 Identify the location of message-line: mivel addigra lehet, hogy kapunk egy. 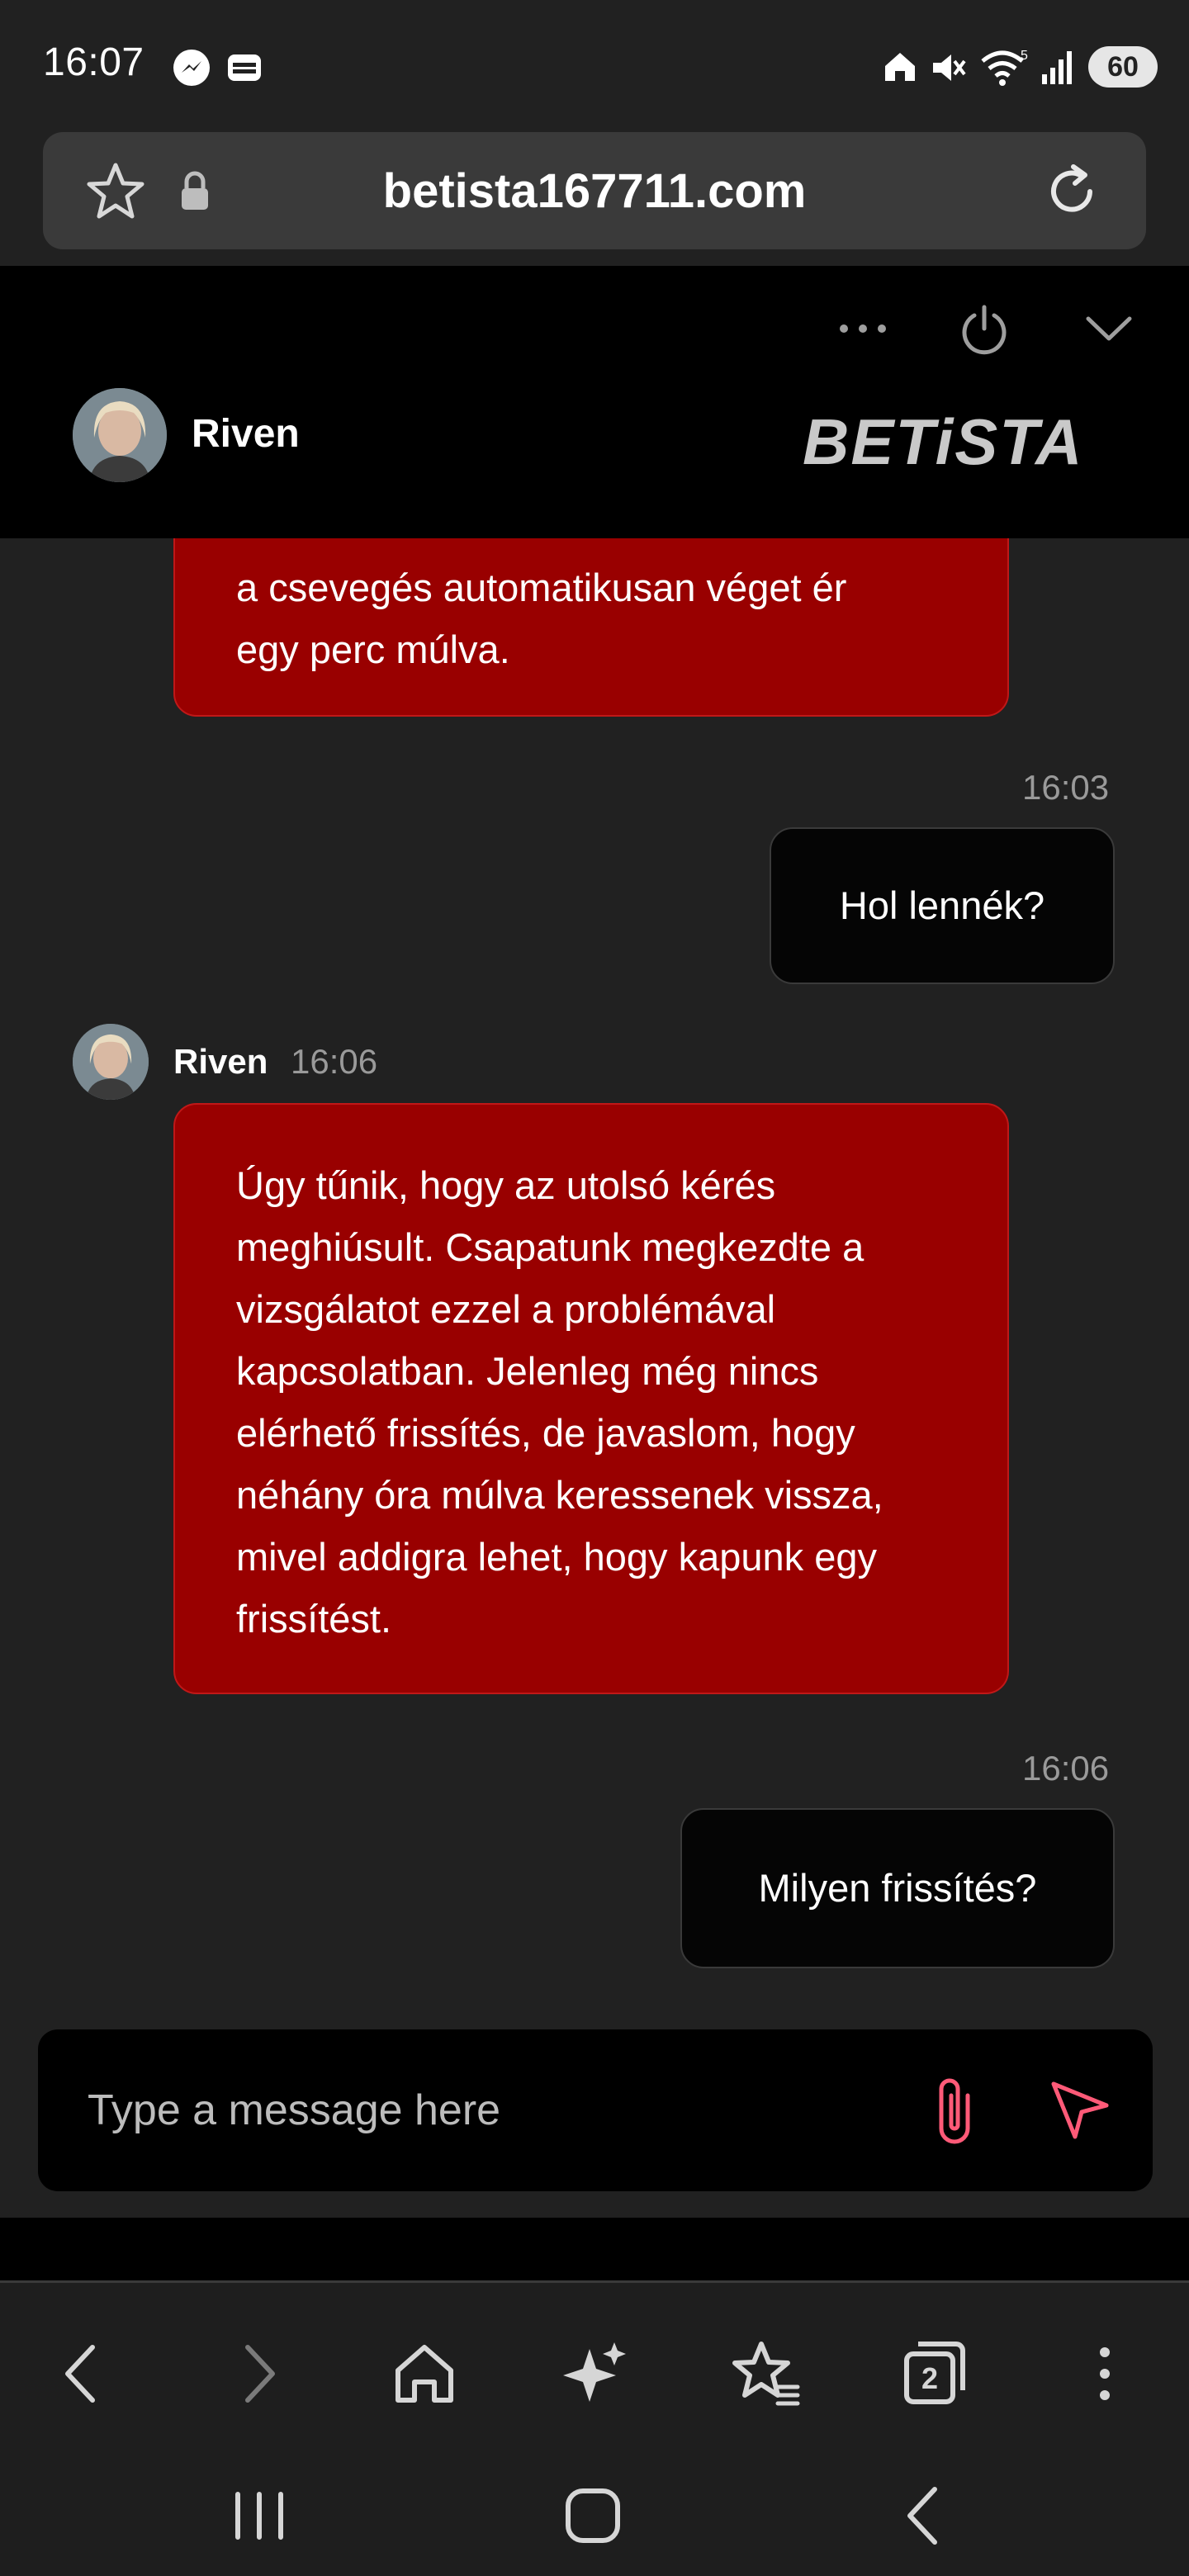
(556, 1557).